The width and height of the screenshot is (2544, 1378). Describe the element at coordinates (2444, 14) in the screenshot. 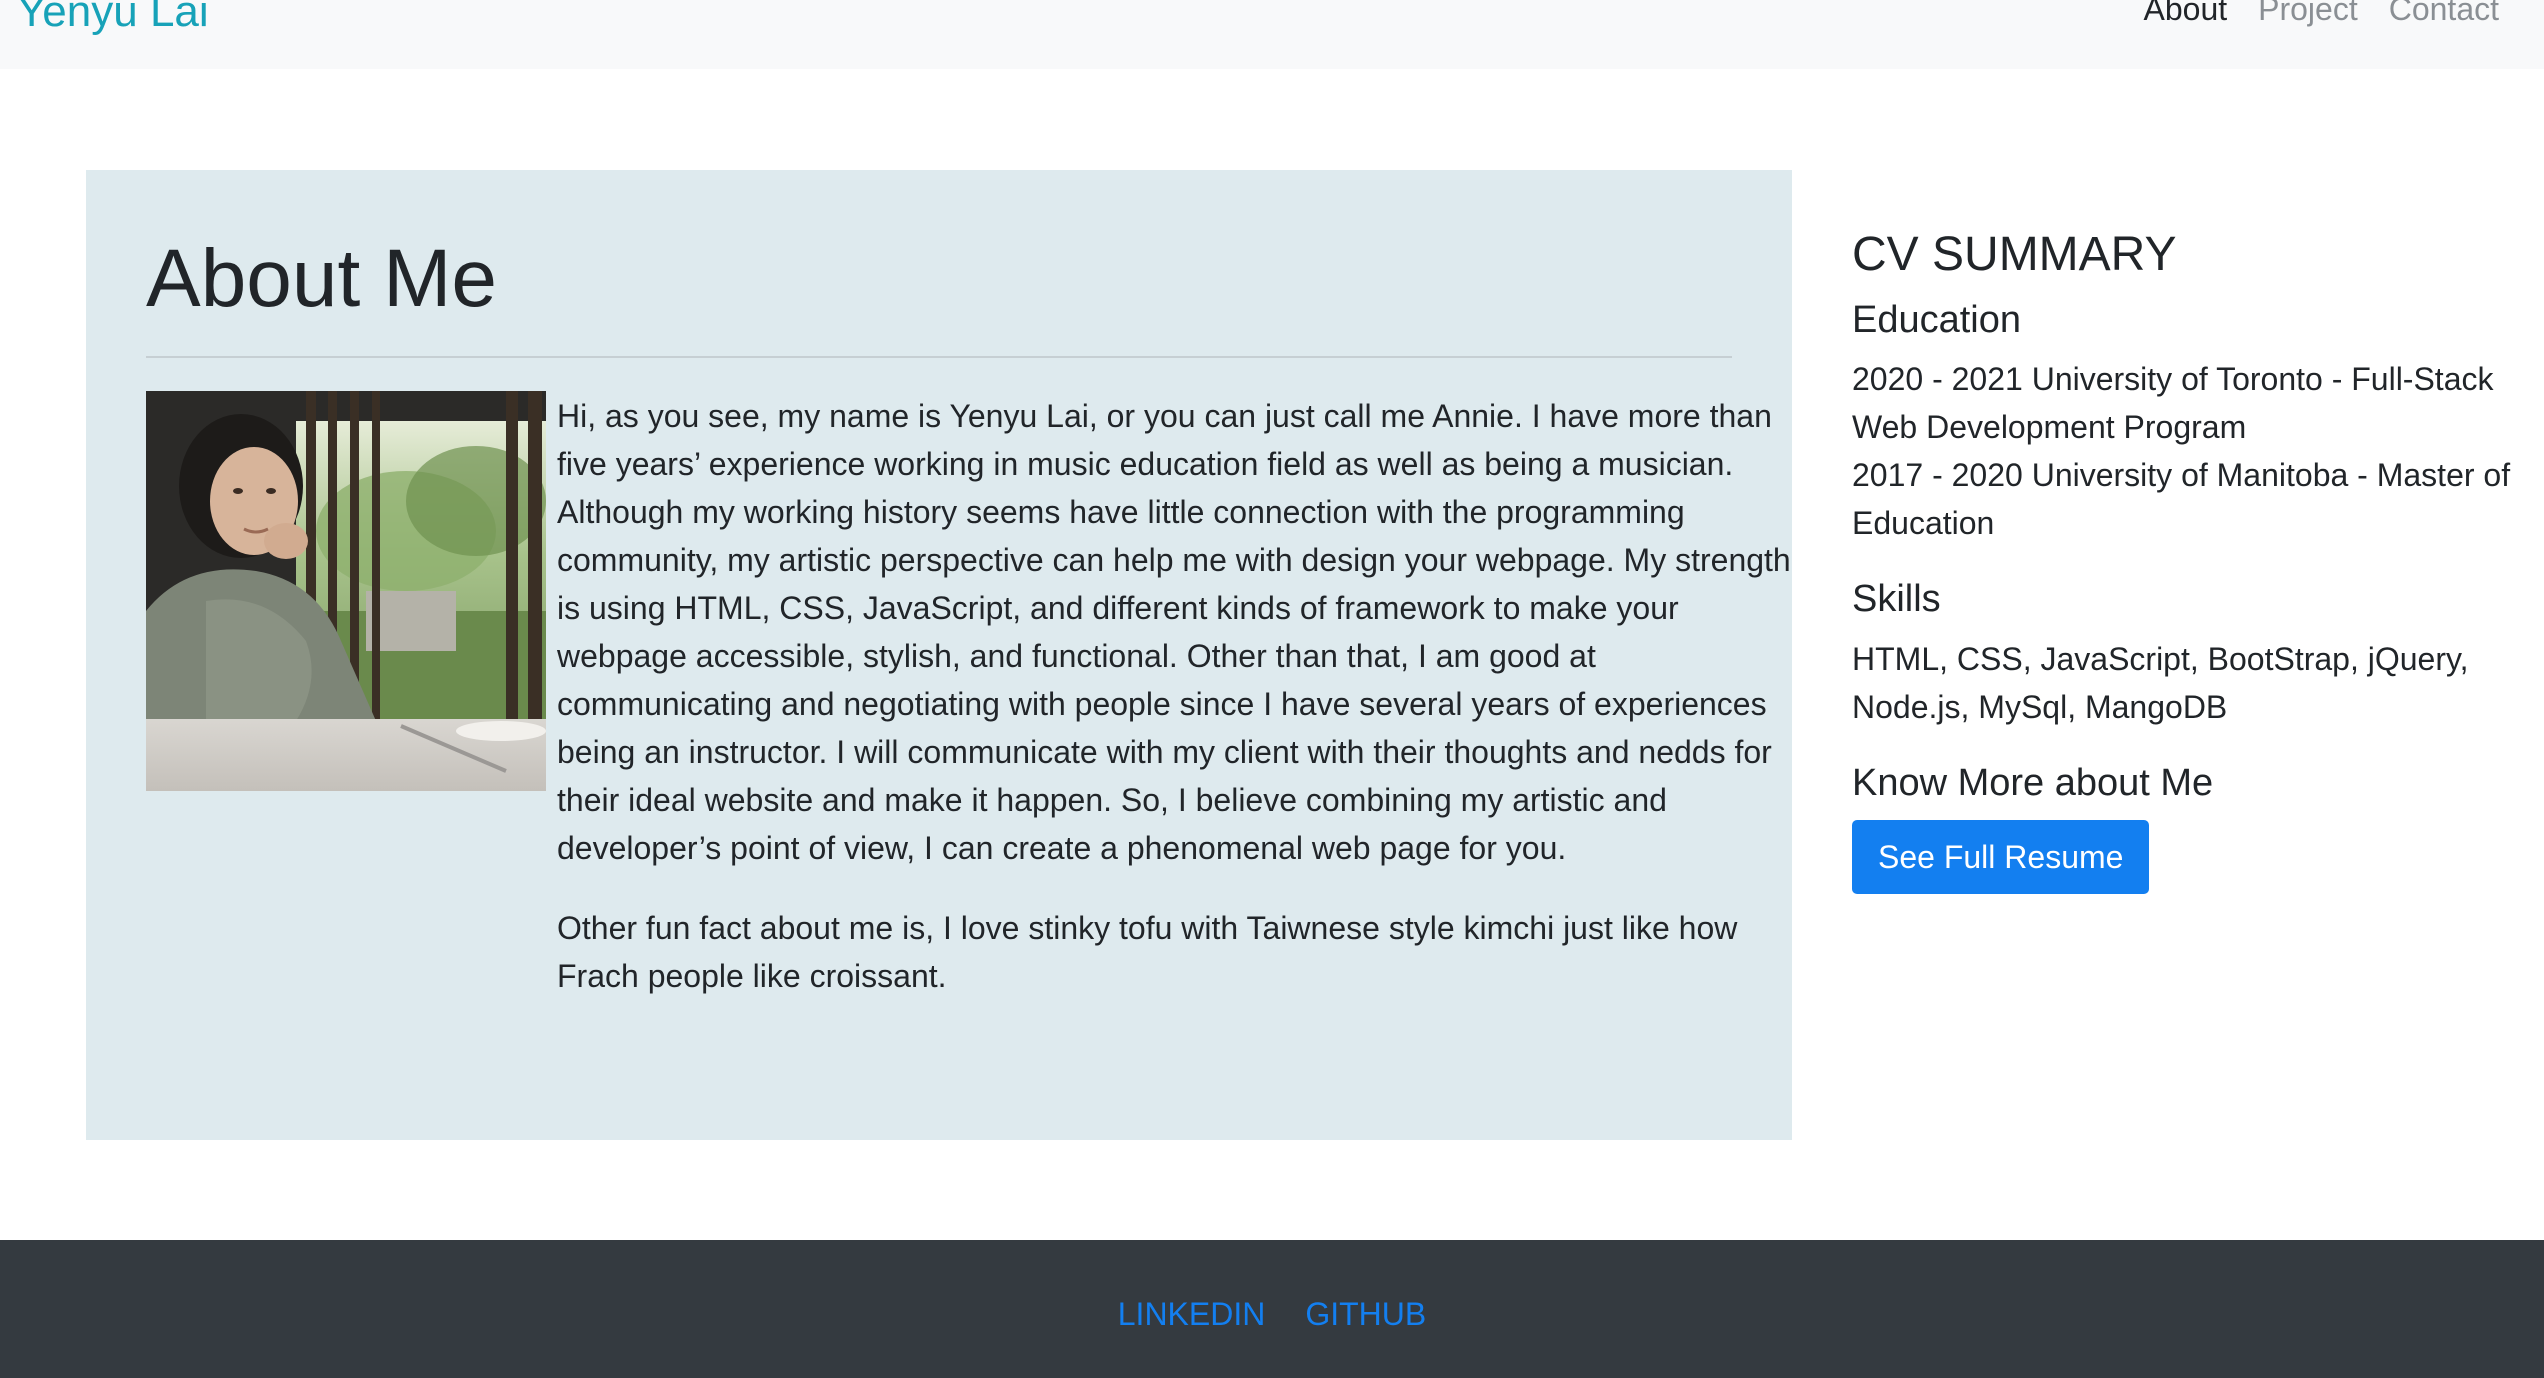

I see `nav-link-contact: Contact` at that location.